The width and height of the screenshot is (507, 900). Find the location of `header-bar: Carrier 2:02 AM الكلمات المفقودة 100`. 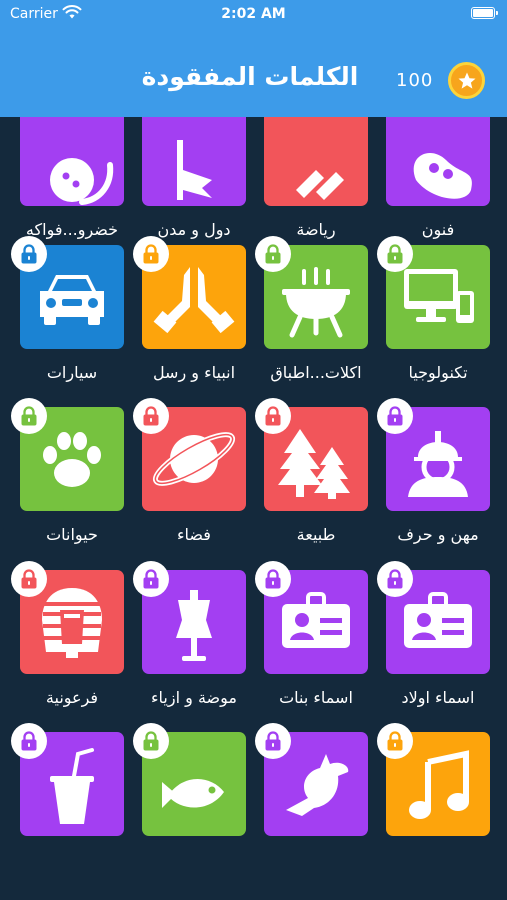

header-bar: Carrier 2:02 AM الكلمات المفقودة 100 is located at coordinates (253, 58).